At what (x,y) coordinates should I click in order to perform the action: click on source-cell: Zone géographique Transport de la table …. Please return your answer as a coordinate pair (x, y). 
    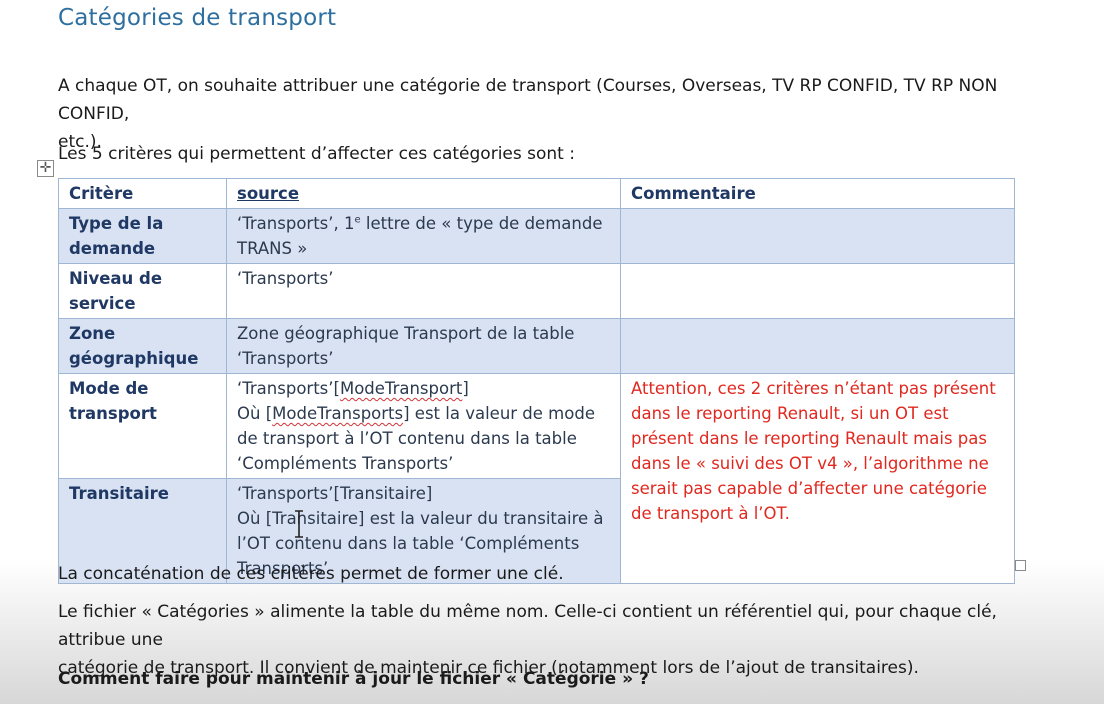
    Looking at the image, I should click on (423, 346).